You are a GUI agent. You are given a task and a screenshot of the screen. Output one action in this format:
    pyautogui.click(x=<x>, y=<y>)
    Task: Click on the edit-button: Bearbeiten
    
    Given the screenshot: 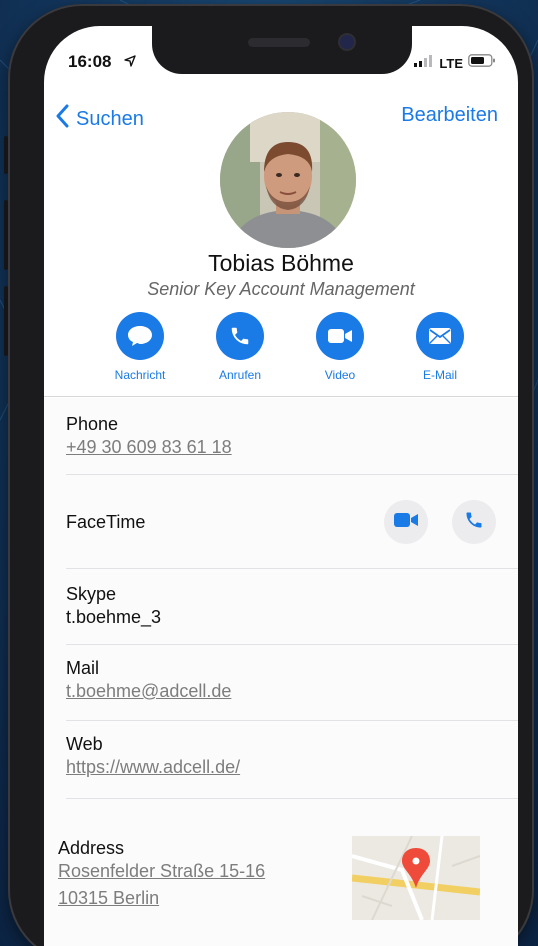 What is the action you would take?
    pyautogui.click(x=449, y=115)
    